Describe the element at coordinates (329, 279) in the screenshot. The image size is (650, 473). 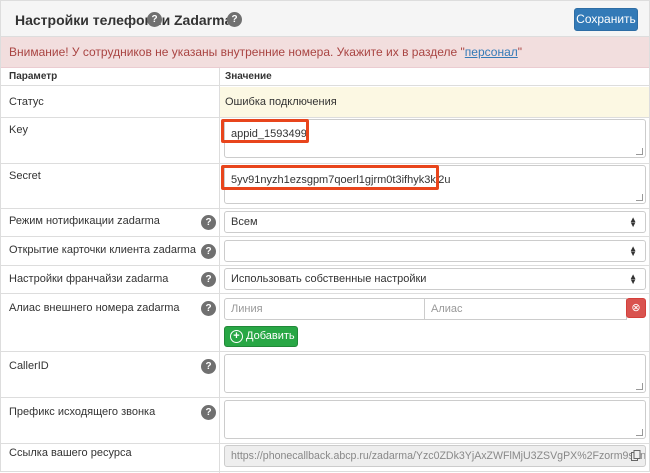
I see `franchise-value: Использовать собственные настройки` at that location.